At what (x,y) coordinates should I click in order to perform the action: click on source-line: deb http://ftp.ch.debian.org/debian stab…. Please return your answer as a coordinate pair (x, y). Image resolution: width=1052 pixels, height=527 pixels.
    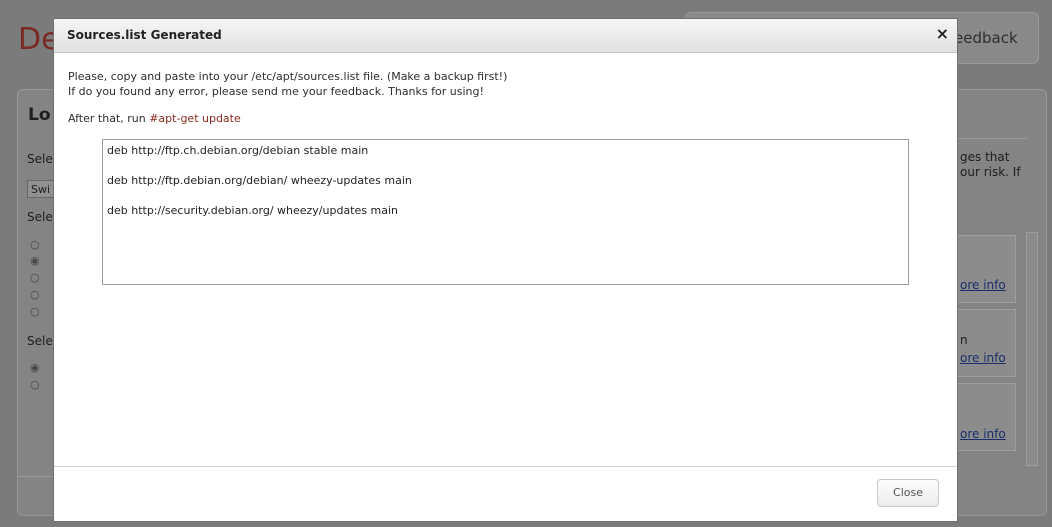
    Looking at the image, I should click on (238, 150).